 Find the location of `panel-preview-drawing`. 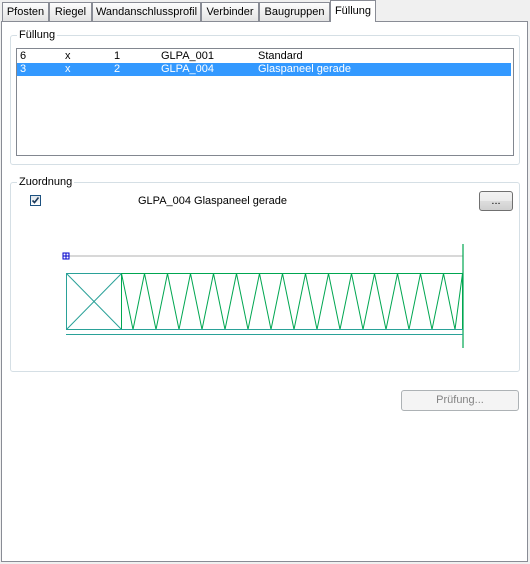

panel-preview-drawing is located at coordinates (263, 296).